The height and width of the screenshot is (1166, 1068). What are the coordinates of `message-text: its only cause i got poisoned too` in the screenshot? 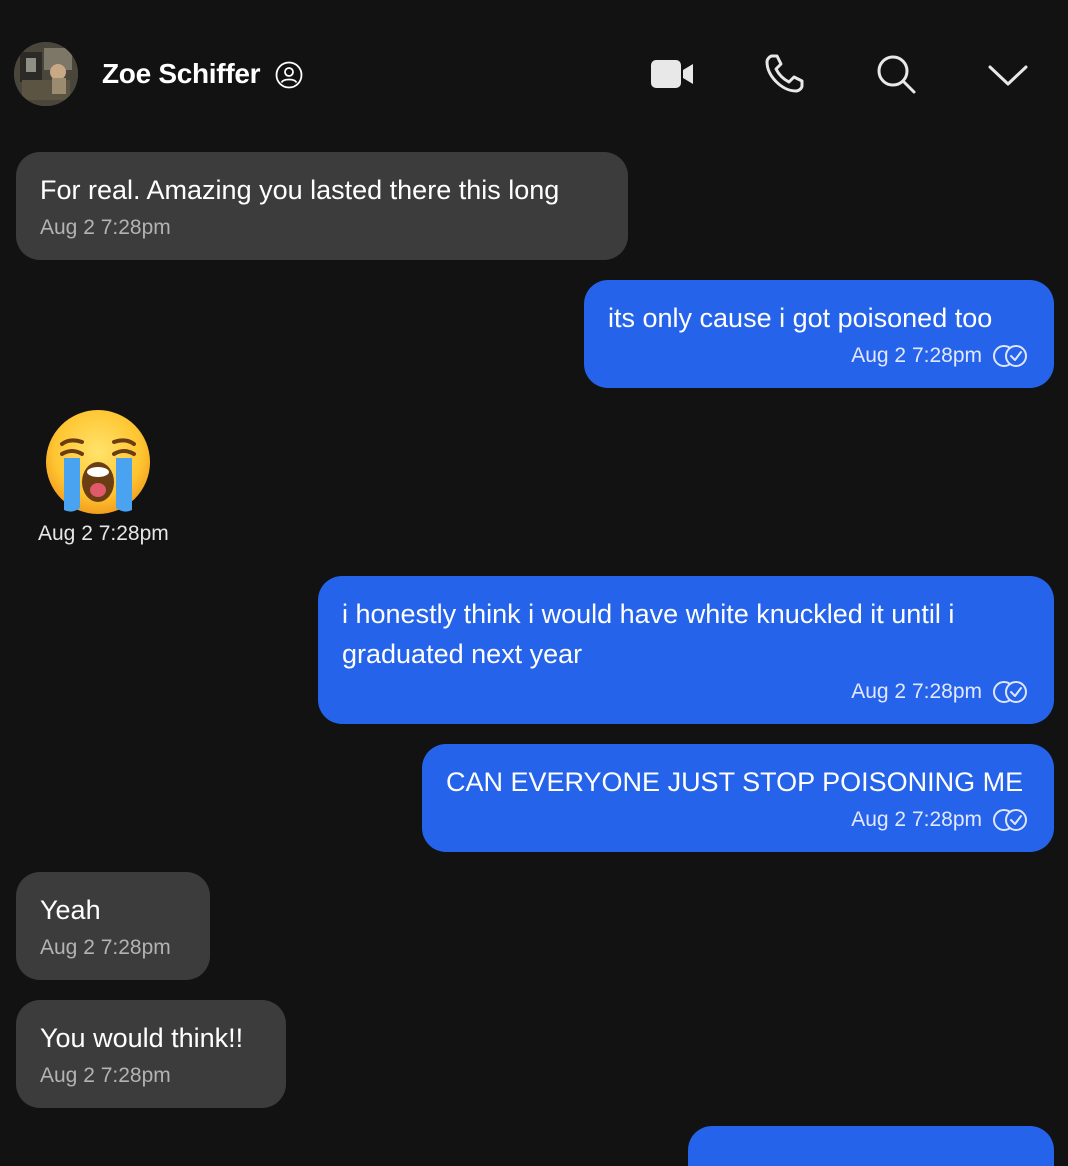 It's located at (800, 318).